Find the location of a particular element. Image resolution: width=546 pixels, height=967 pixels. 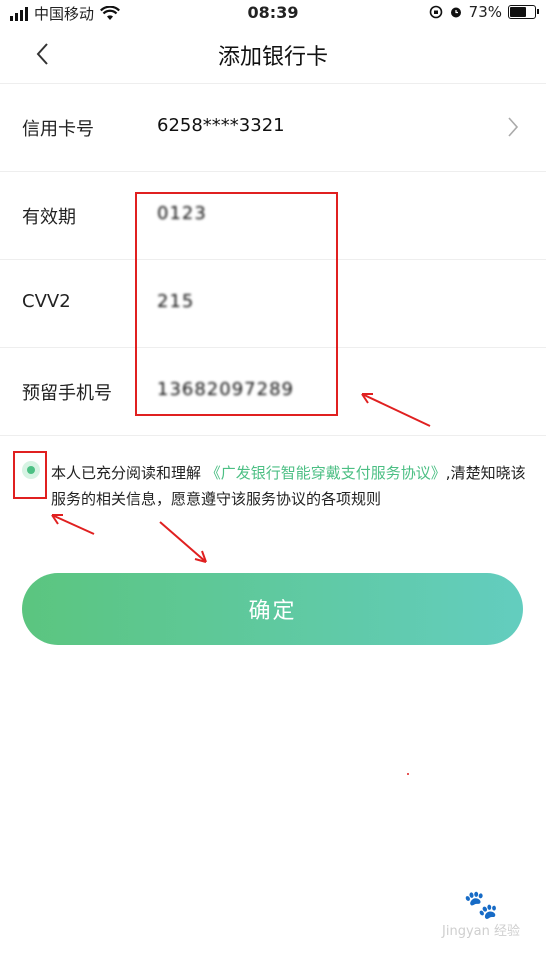

battery-percent: 73% is located at coordinates (485, 12).